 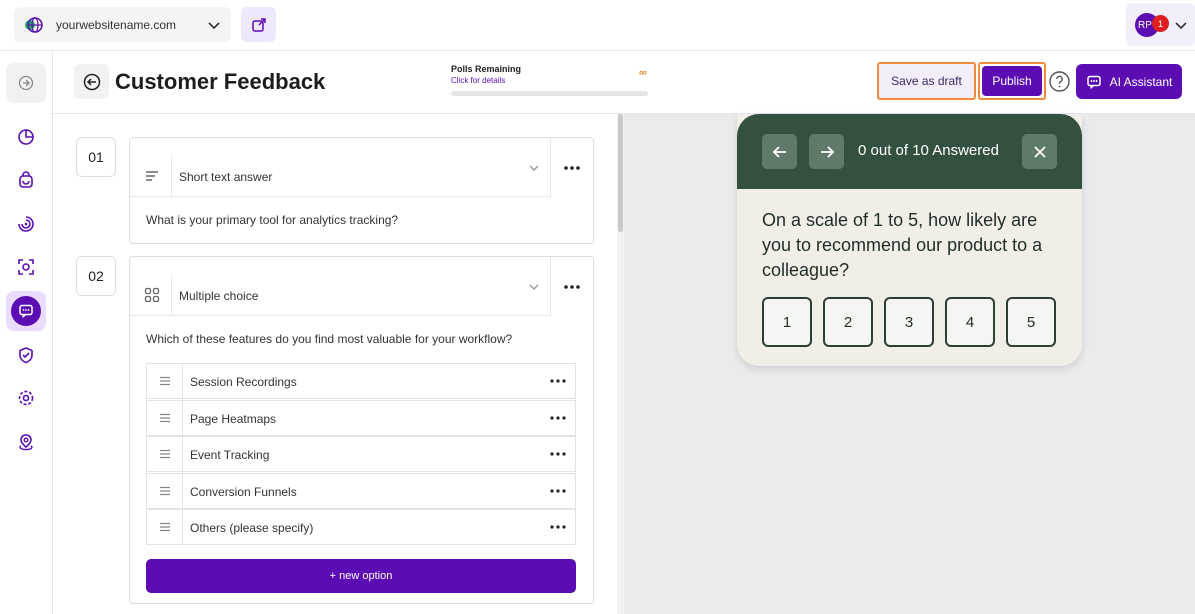 I want to click on collapse-icon, so click(x=26, y=83).